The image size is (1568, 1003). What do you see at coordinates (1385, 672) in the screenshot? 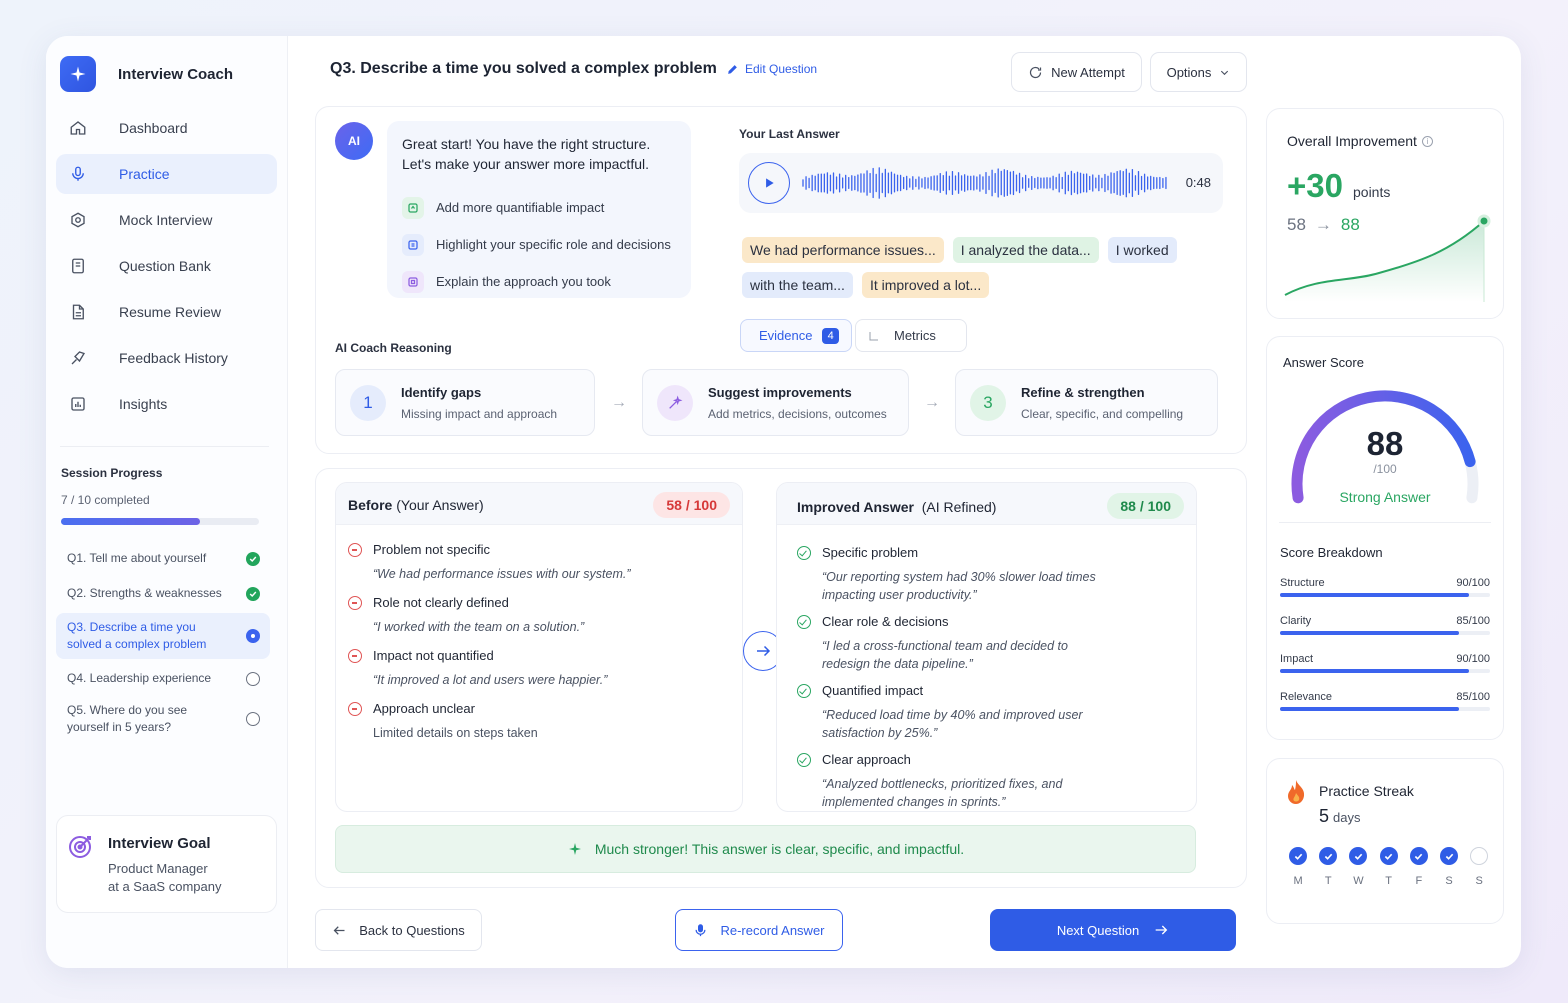
I see `breakdown-row-impact: Impact 90/100` at bounding box center [1385, 672].